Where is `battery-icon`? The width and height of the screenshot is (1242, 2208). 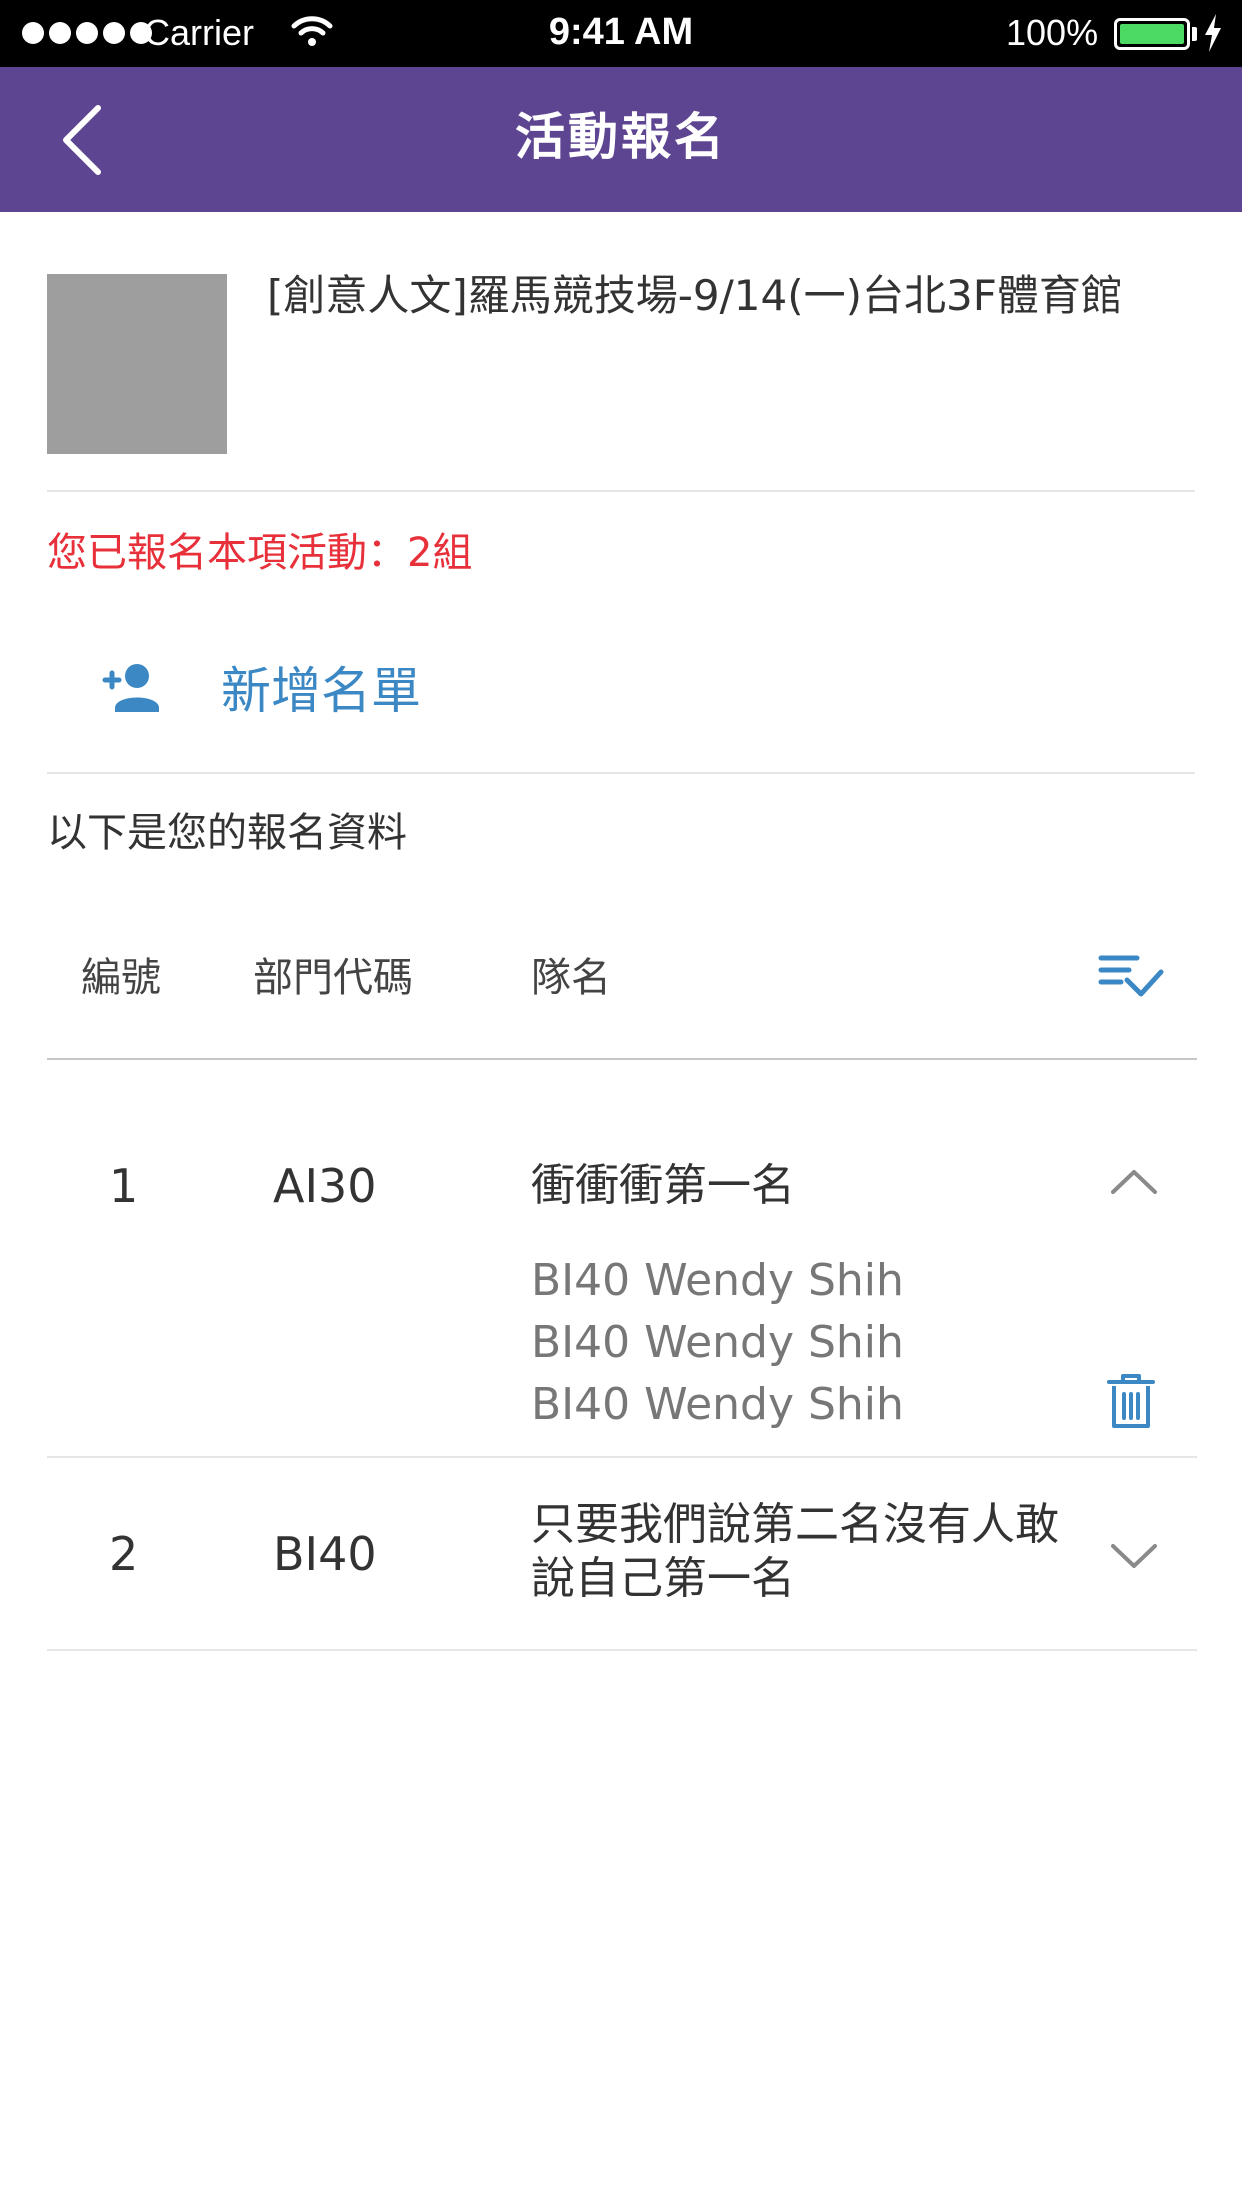 battery-icon is located at coordinates (1152, 34).